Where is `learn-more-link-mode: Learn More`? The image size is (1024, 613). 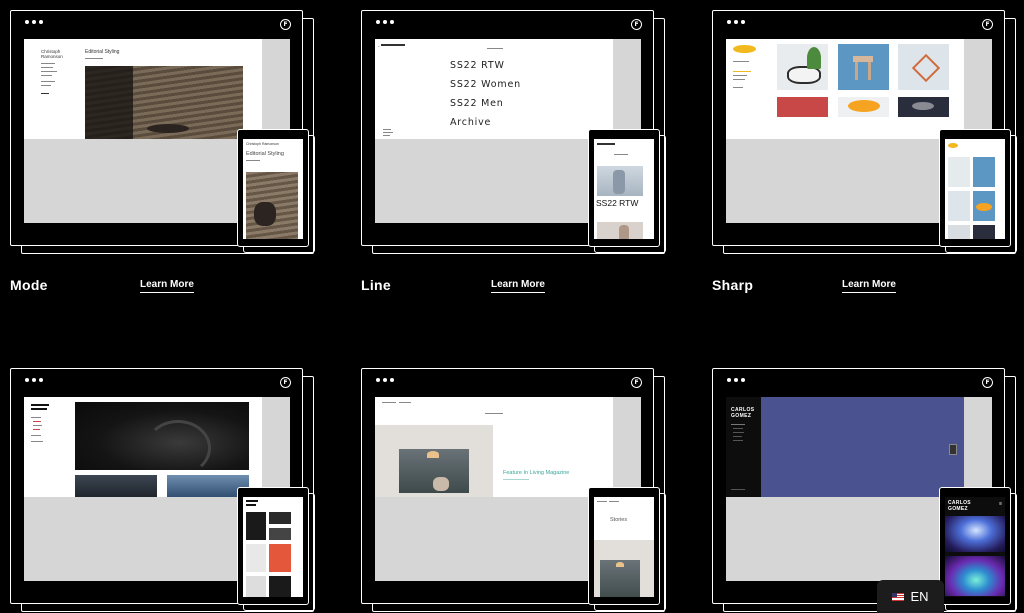
learn-more-link-mode: Learn More is located at coordinates (167, 286).